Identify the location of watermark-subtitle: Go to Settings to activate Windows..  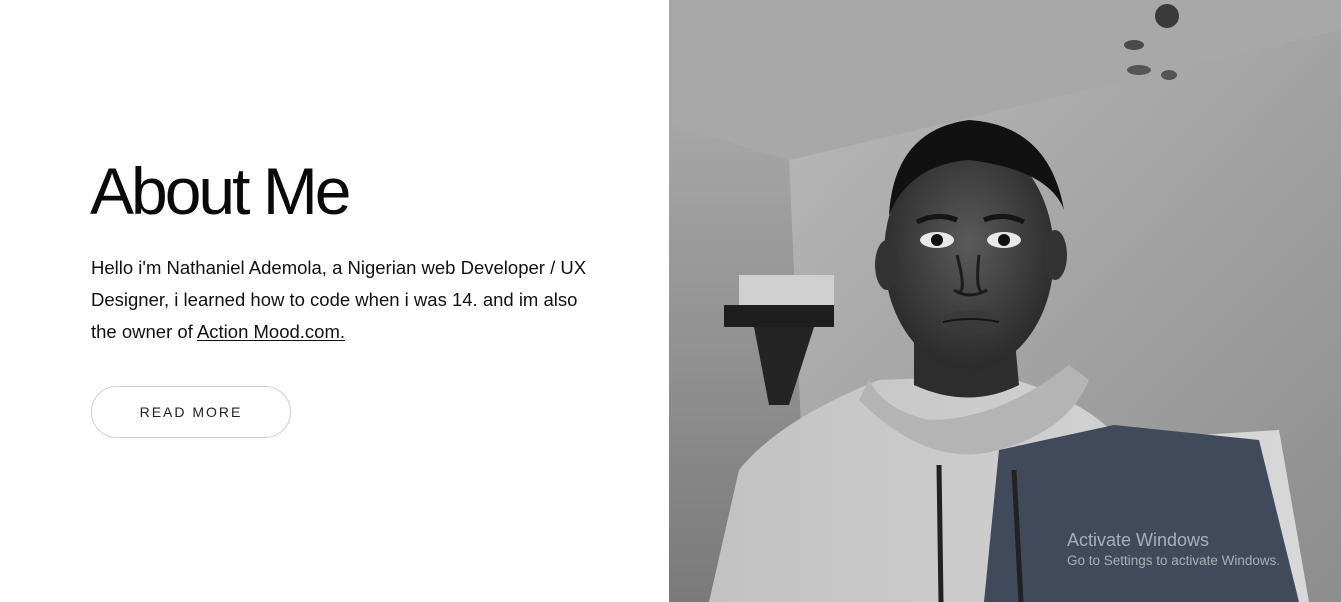
(1174, 560).